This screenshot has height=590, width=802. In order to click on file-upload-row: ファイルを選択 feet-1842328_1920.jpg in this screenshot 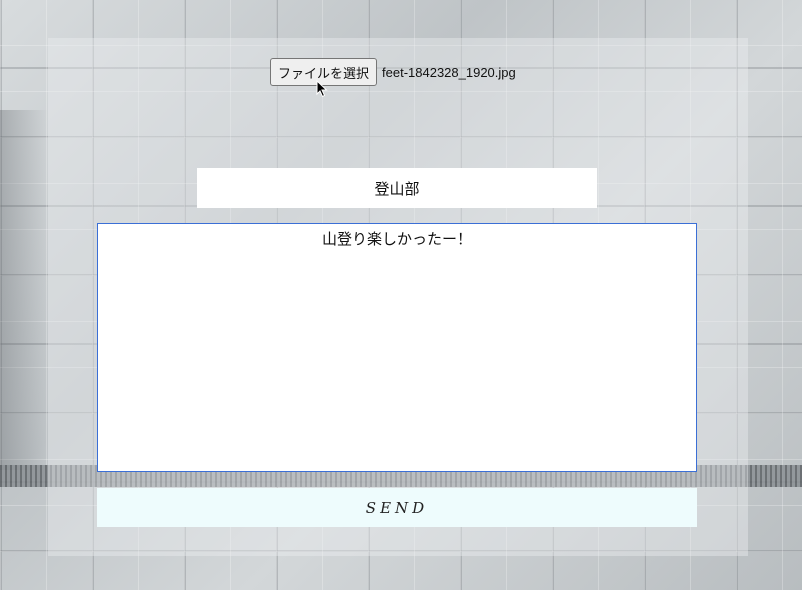, I will do `click(393, 72)`.